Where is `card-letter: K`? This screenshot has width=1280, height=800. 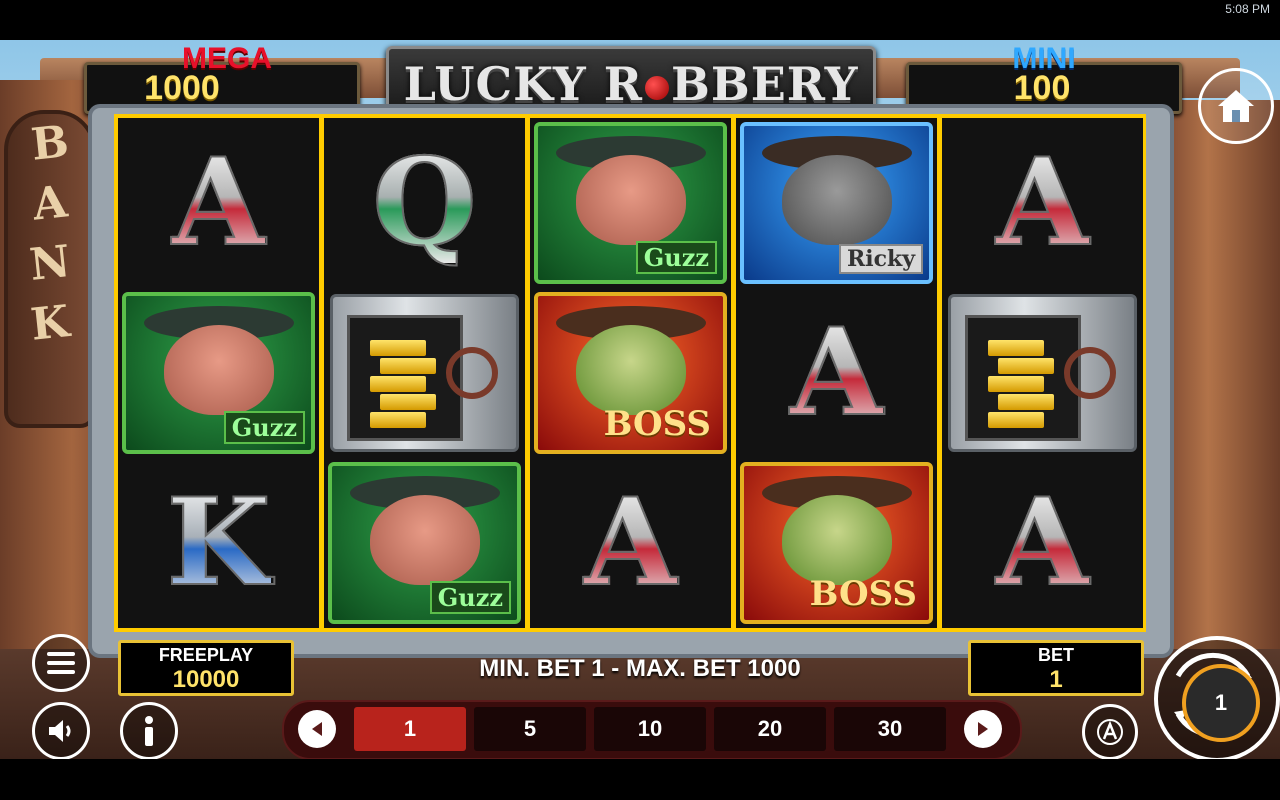
card-letter: K is located at coordinates (218, 542).